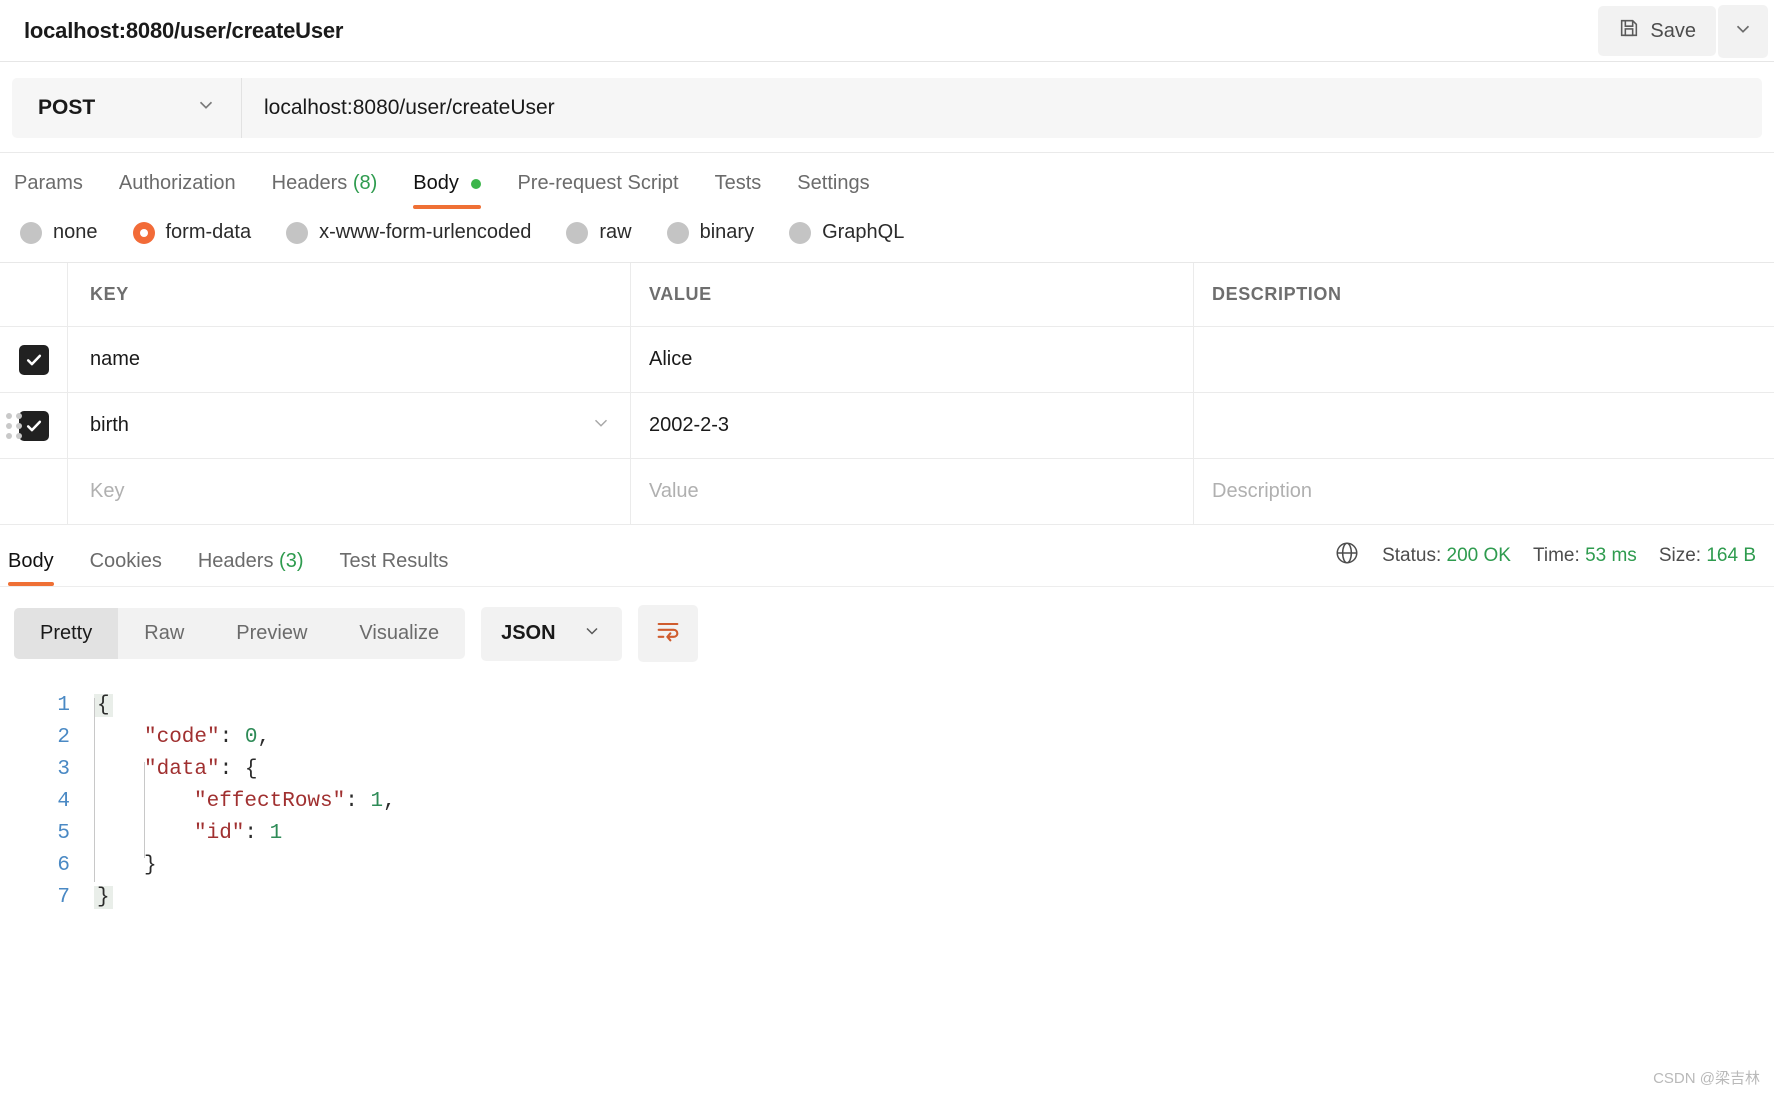 The width and height of the screenshot is (1774, 1098). I want to click on placeholder-value-text: Value, so click(674, 491).